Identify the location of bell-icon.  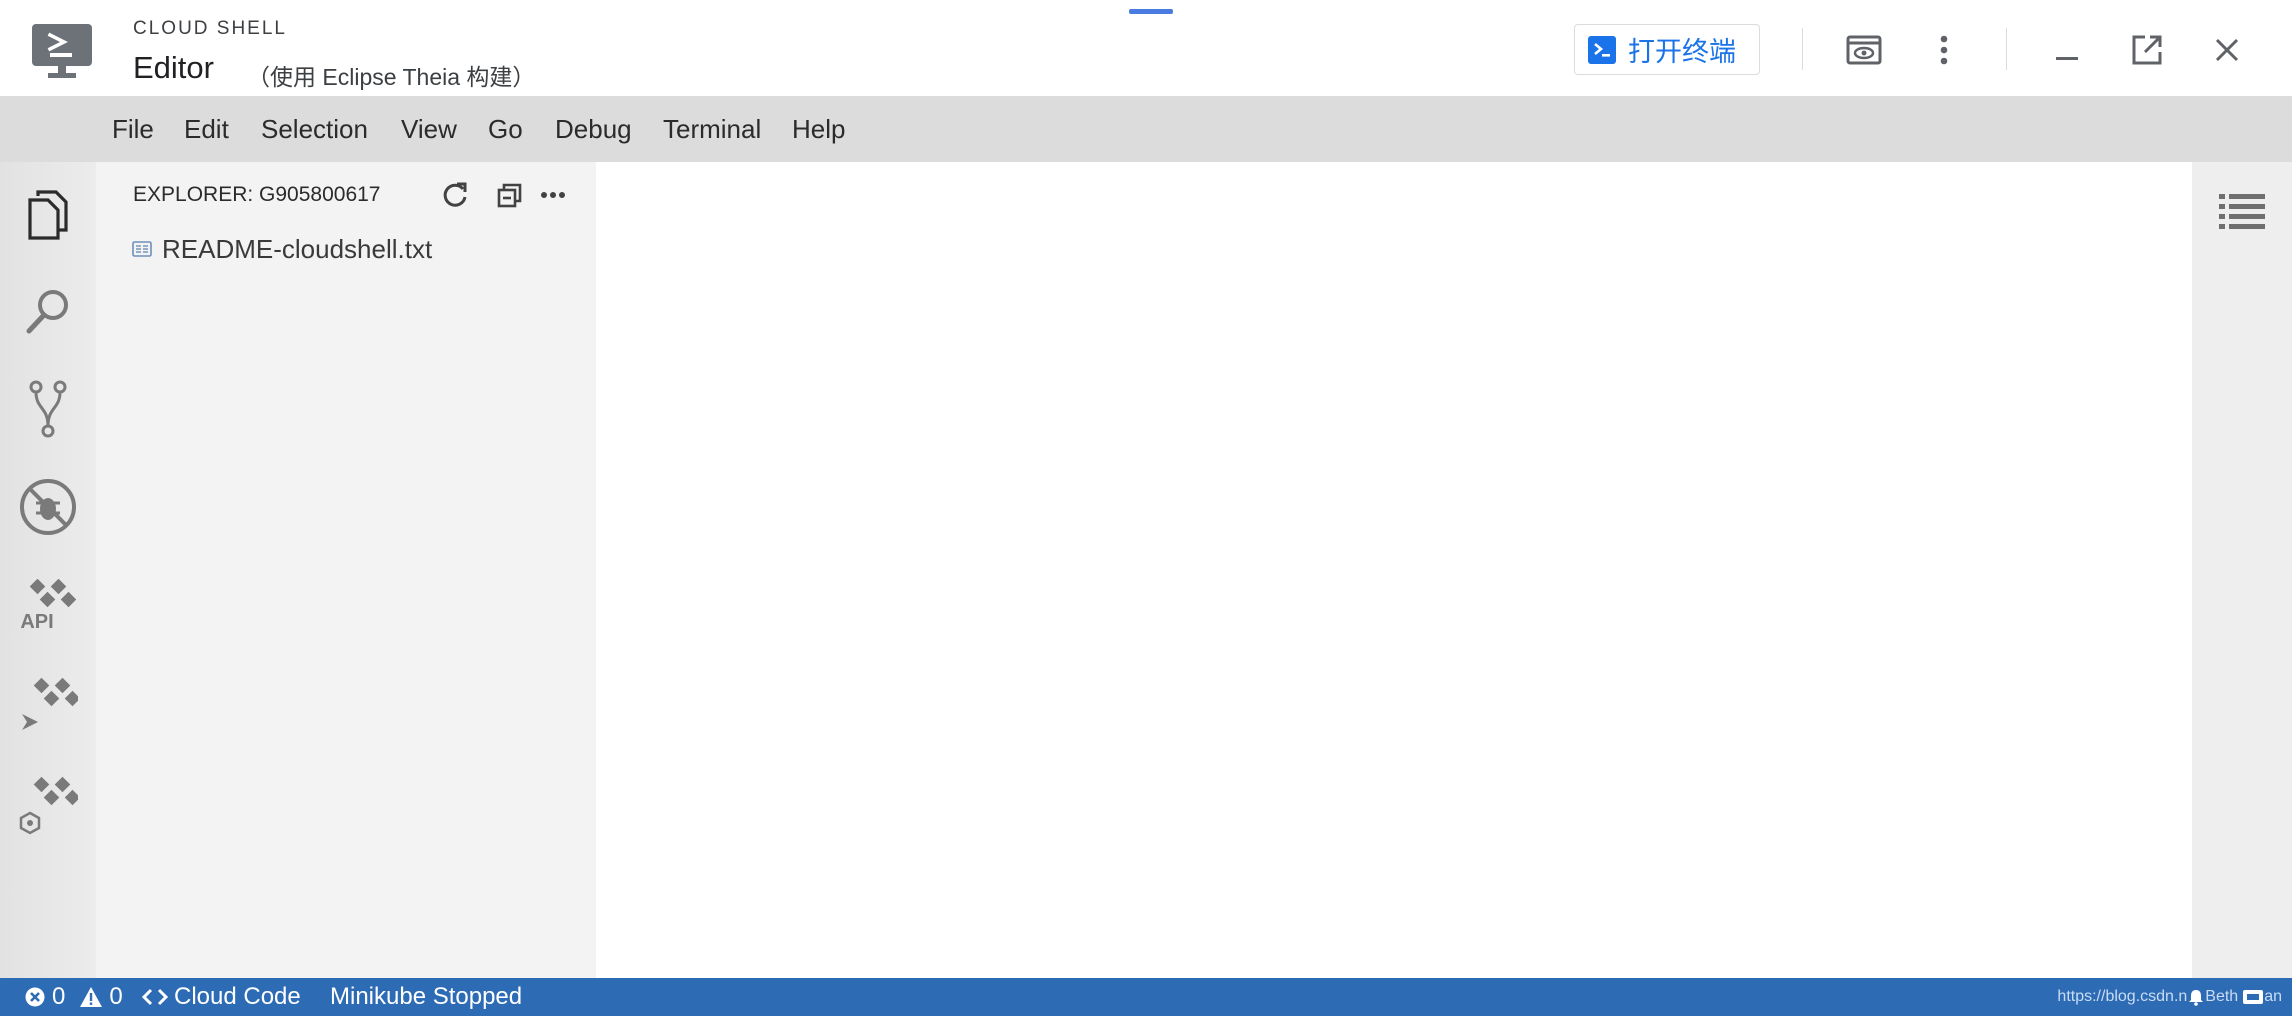
(2196, 998).